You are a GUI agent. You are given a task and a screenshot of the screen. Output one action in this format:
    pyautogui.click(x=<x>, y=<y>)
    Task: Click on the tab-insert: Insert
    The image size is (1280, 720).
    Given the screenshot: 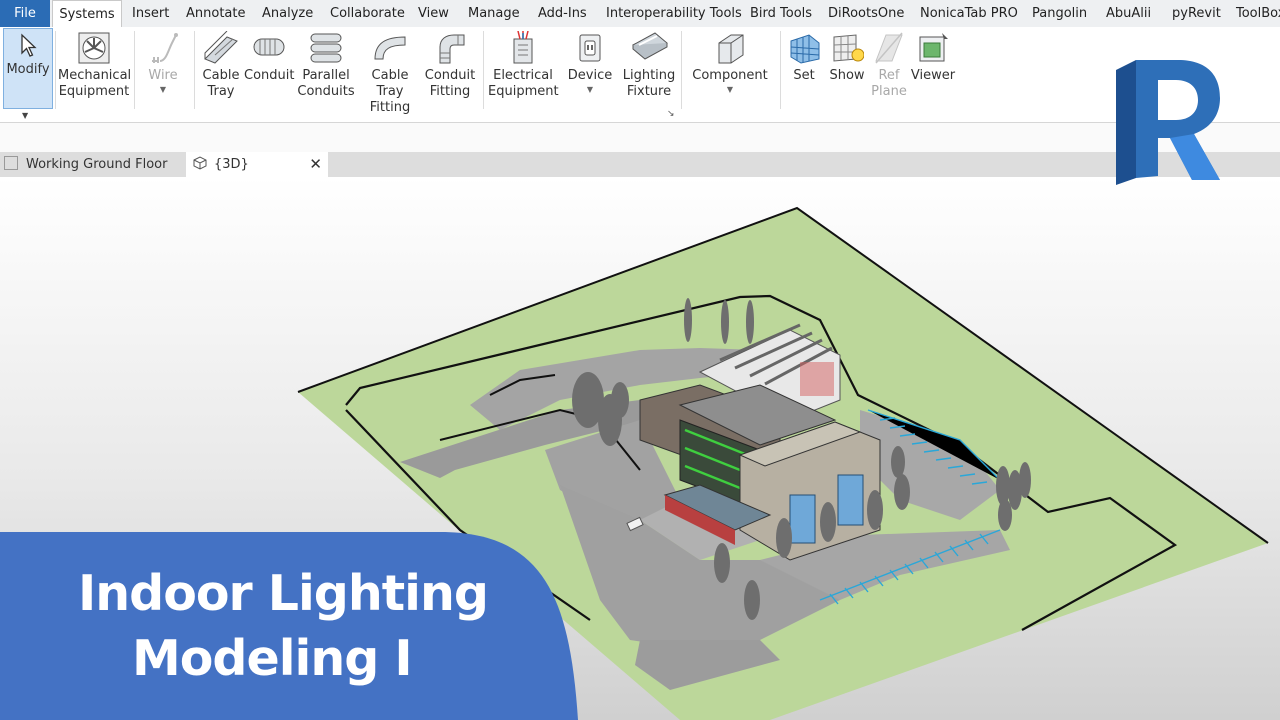 What is the action you would take?
    pyautogui.click(x=150, y=13)
    